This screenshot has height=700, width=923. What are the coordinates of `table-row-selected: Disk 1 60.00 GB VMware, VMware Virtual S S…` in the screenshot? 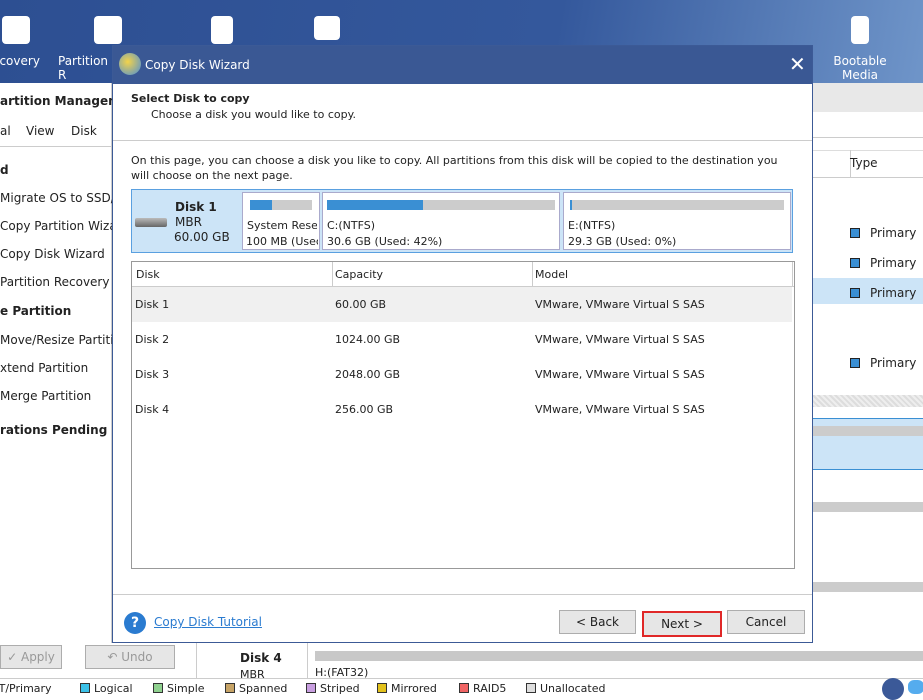 It's located at (462, 304).